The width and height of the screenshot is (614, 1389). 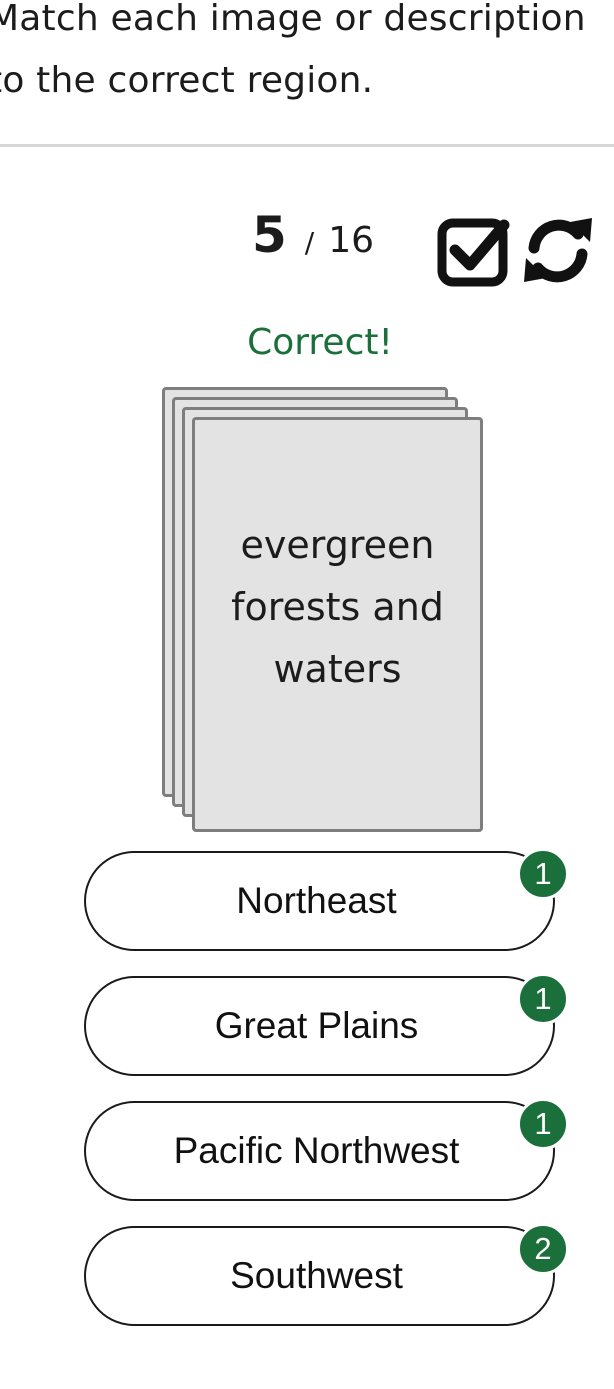 What do you see at coordinates (316, 1025) in the screenshot?
I see `region-option-label: Great Plains` at bounding box center [316, 1025].